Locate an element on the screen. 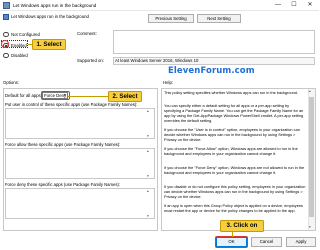 The width and height of the screenshot is (320, 250). policy-icon is located at coordinates (6, 17).